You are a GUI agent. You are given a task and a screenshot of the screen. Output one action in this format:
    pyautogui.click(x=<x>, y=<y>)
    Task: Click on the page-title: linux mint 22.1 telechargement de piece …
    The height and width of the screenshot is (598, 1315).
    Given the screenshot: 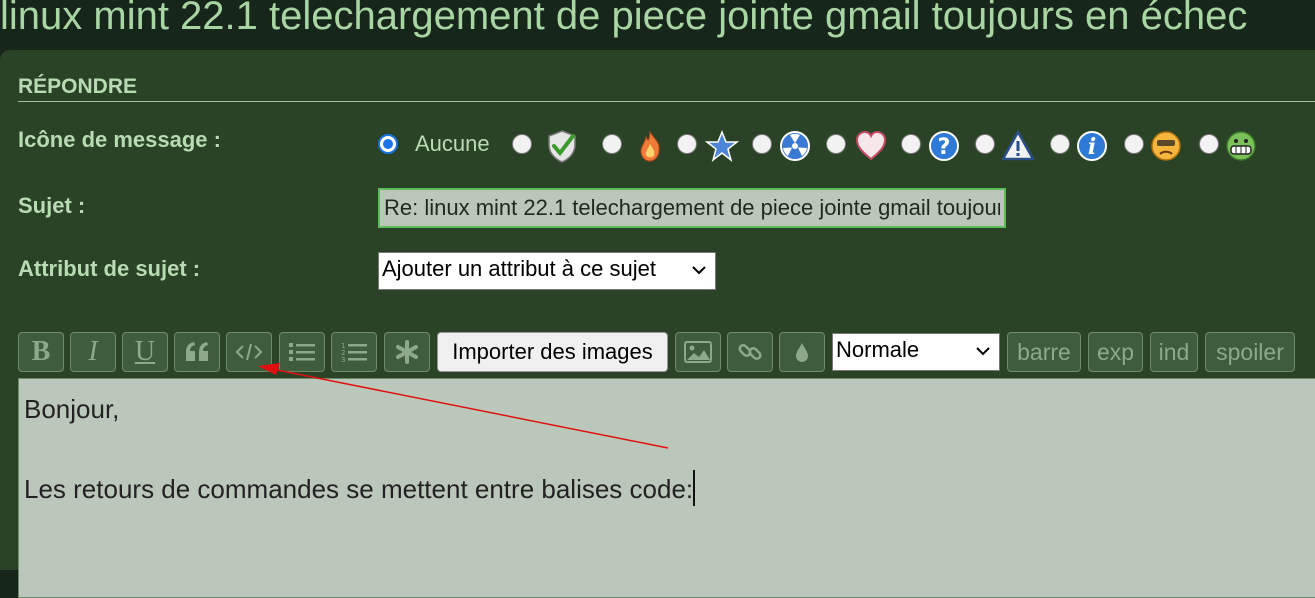 What is the action you would take?
    pyautogui.click(x=624, y=19)
    